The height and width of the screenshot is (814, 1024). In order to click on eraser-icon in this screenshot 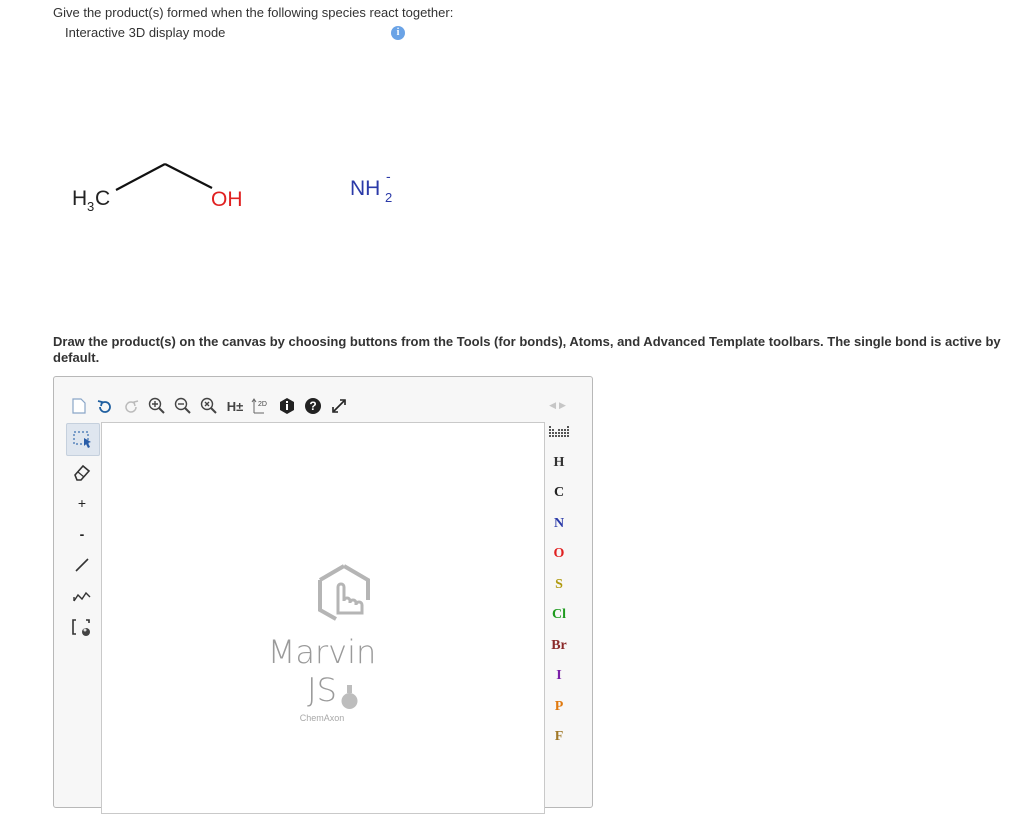, I will do `click(82, 472)`.